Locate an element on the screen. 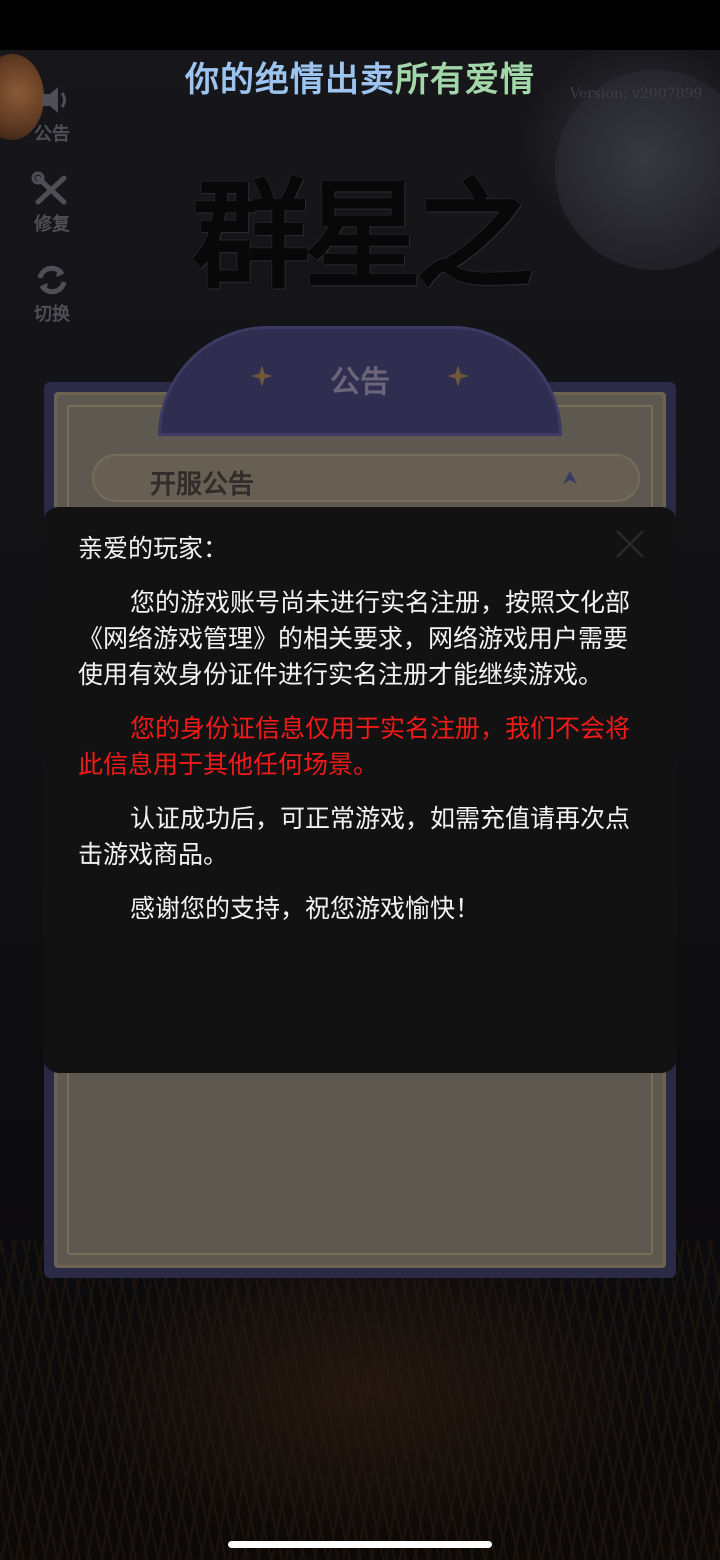 The image size is (720, 1560). dialog-paragraph: 认证成功后，可正常游戏，如需充值请再次点击游戏商品。 is located at coordinates (354, 836).